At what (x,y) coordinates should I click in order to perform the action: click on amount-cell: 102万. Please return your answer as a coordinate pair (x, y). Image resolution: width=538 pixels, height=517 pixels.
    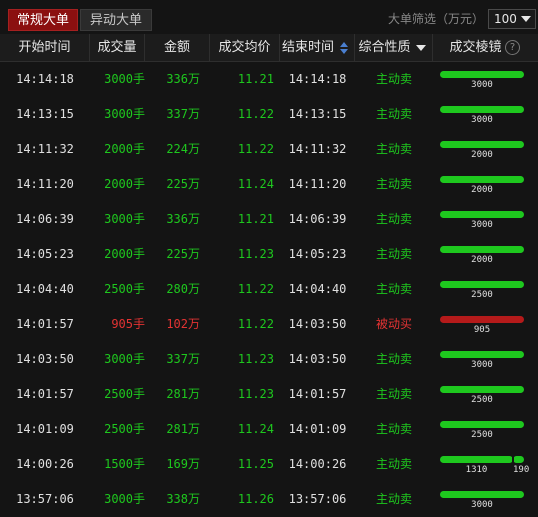
    Looking at the image, I should click on (183, 324).